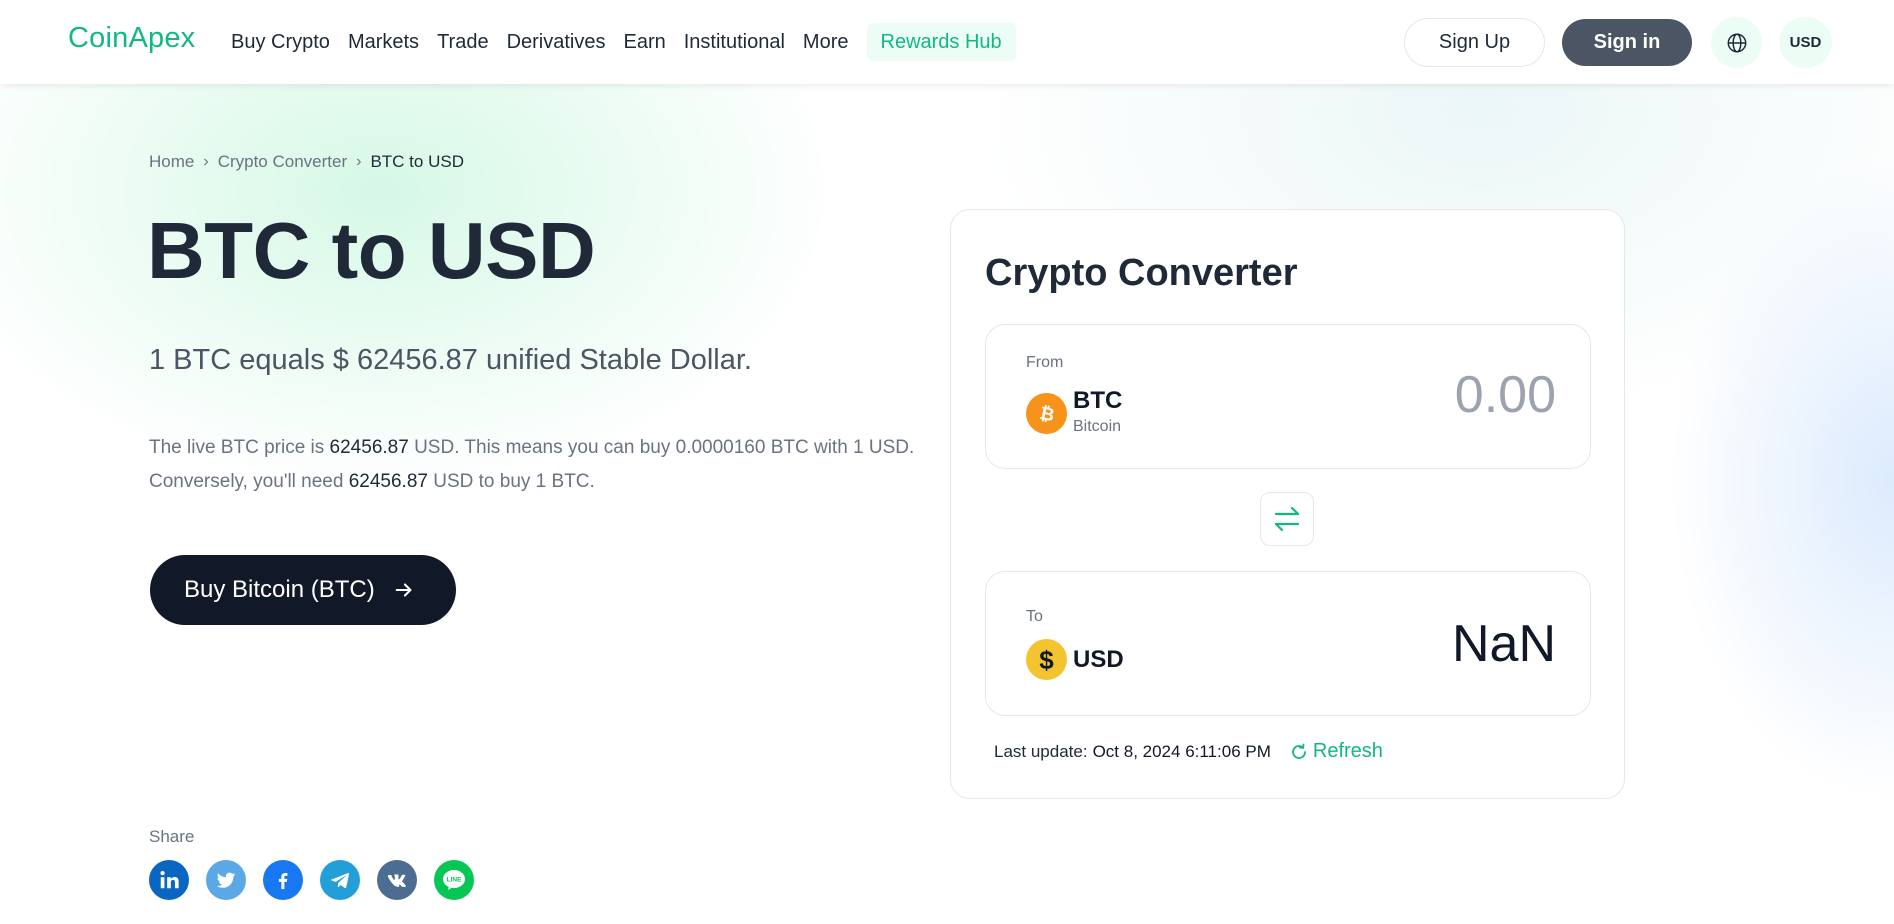 The width and height of the screenshot is (1894, 924). What do you see at coordinates (556, 42) in the screenshot?
I see `nav-derivatives: Derivatives` at bounding box center [556, 42].